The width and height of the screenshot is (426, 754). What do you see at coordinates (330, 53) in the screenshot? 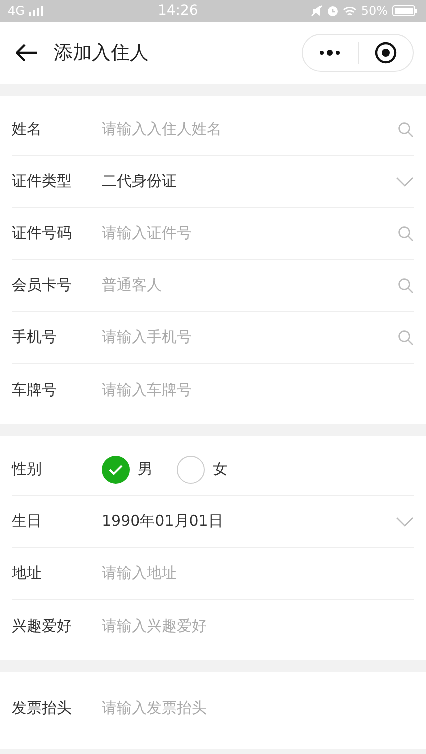
I see `more-icon` at bounding box center [330, 53].